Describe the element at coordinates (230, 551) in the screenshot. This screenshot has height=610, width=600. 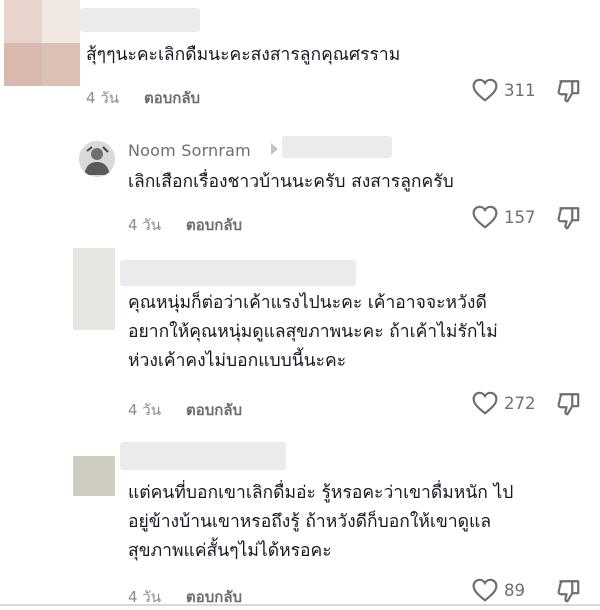
I see `comment-text-line: สุขภาพแค่สั้นๆไม่ได้หรอคะ` at that location.